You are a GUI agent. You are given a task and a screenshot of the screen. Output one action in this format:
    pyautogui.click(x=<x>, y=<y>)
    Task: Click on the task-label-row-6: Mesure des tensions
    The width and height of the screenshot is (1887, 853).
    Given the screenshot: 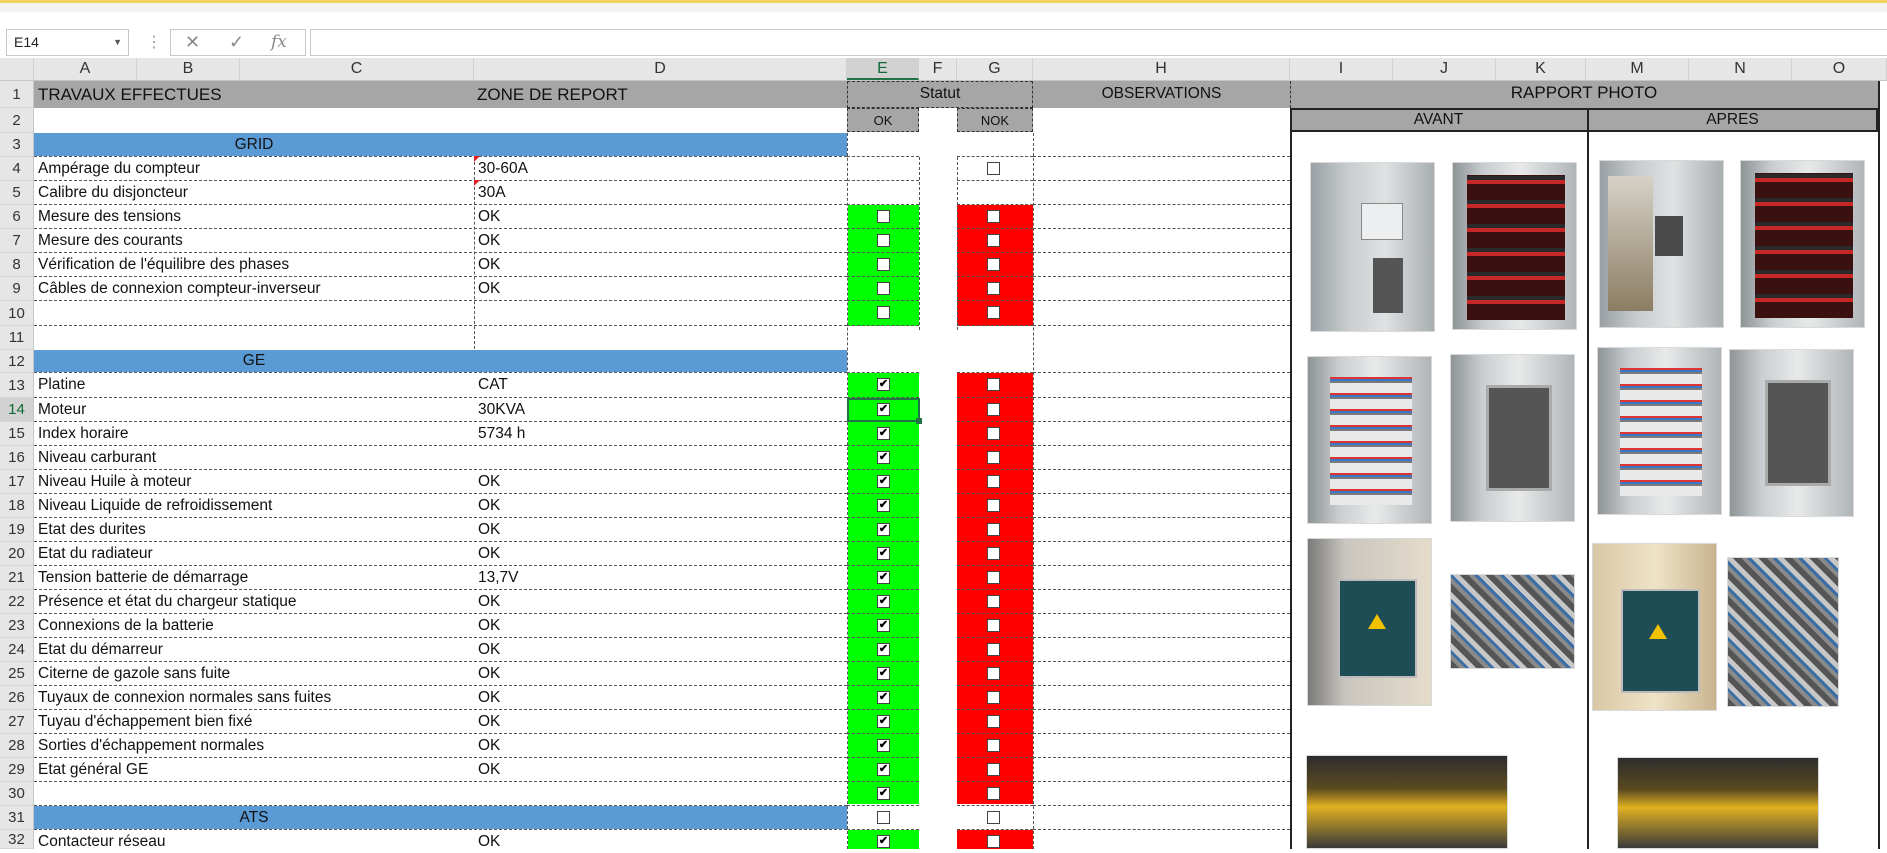 What is the action you would take?
    pyautogui.click(x=255, y=216)
    